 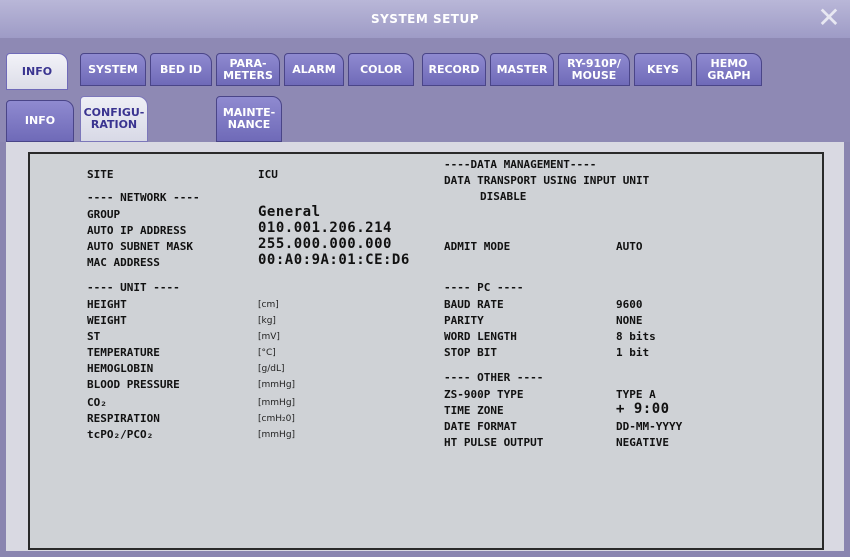 What do you see at coordinates (123, 352) in the screenshot?
I see `unit-label-temperature: TEMPERATURE` at bounding box center [123, 352].